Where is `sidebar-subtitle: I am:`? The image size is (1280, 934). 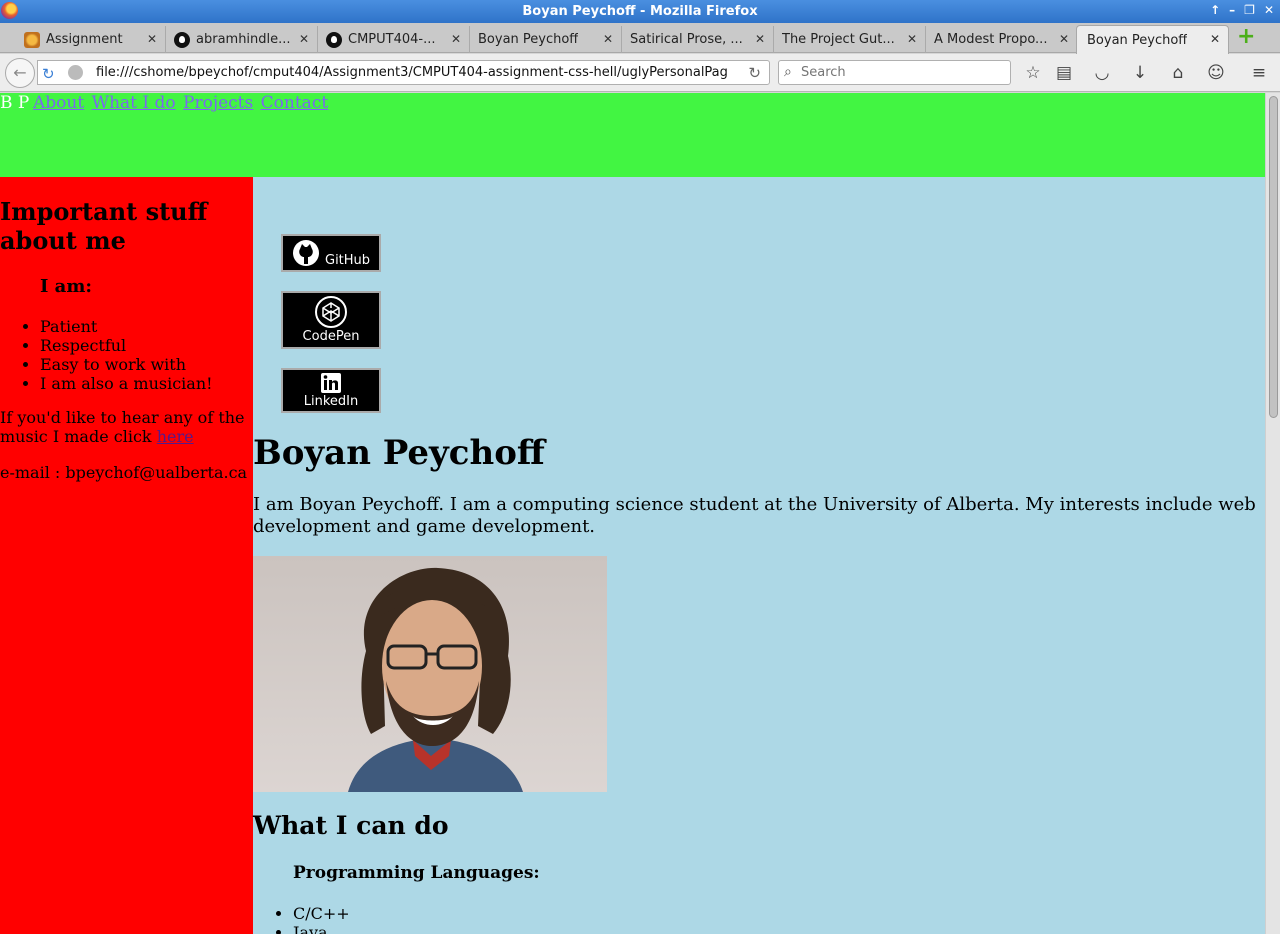 sidebar-subtitle: I am: is located at coordinates (66, 286).